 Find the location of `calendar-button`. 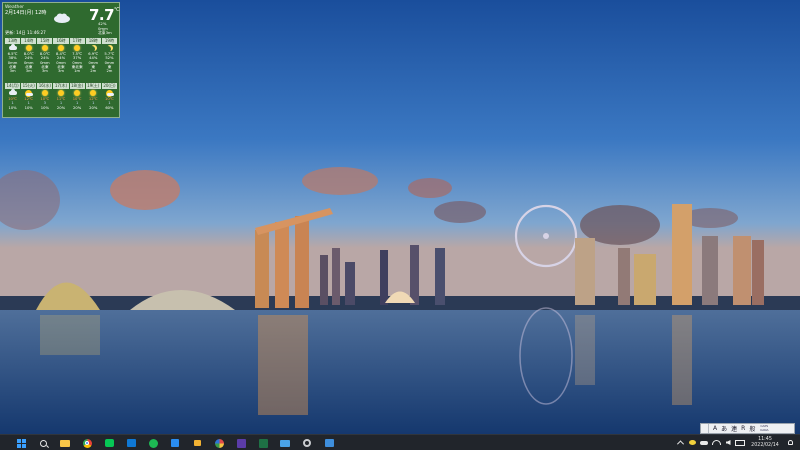

calendar-button is located at coordinates (175, 443).